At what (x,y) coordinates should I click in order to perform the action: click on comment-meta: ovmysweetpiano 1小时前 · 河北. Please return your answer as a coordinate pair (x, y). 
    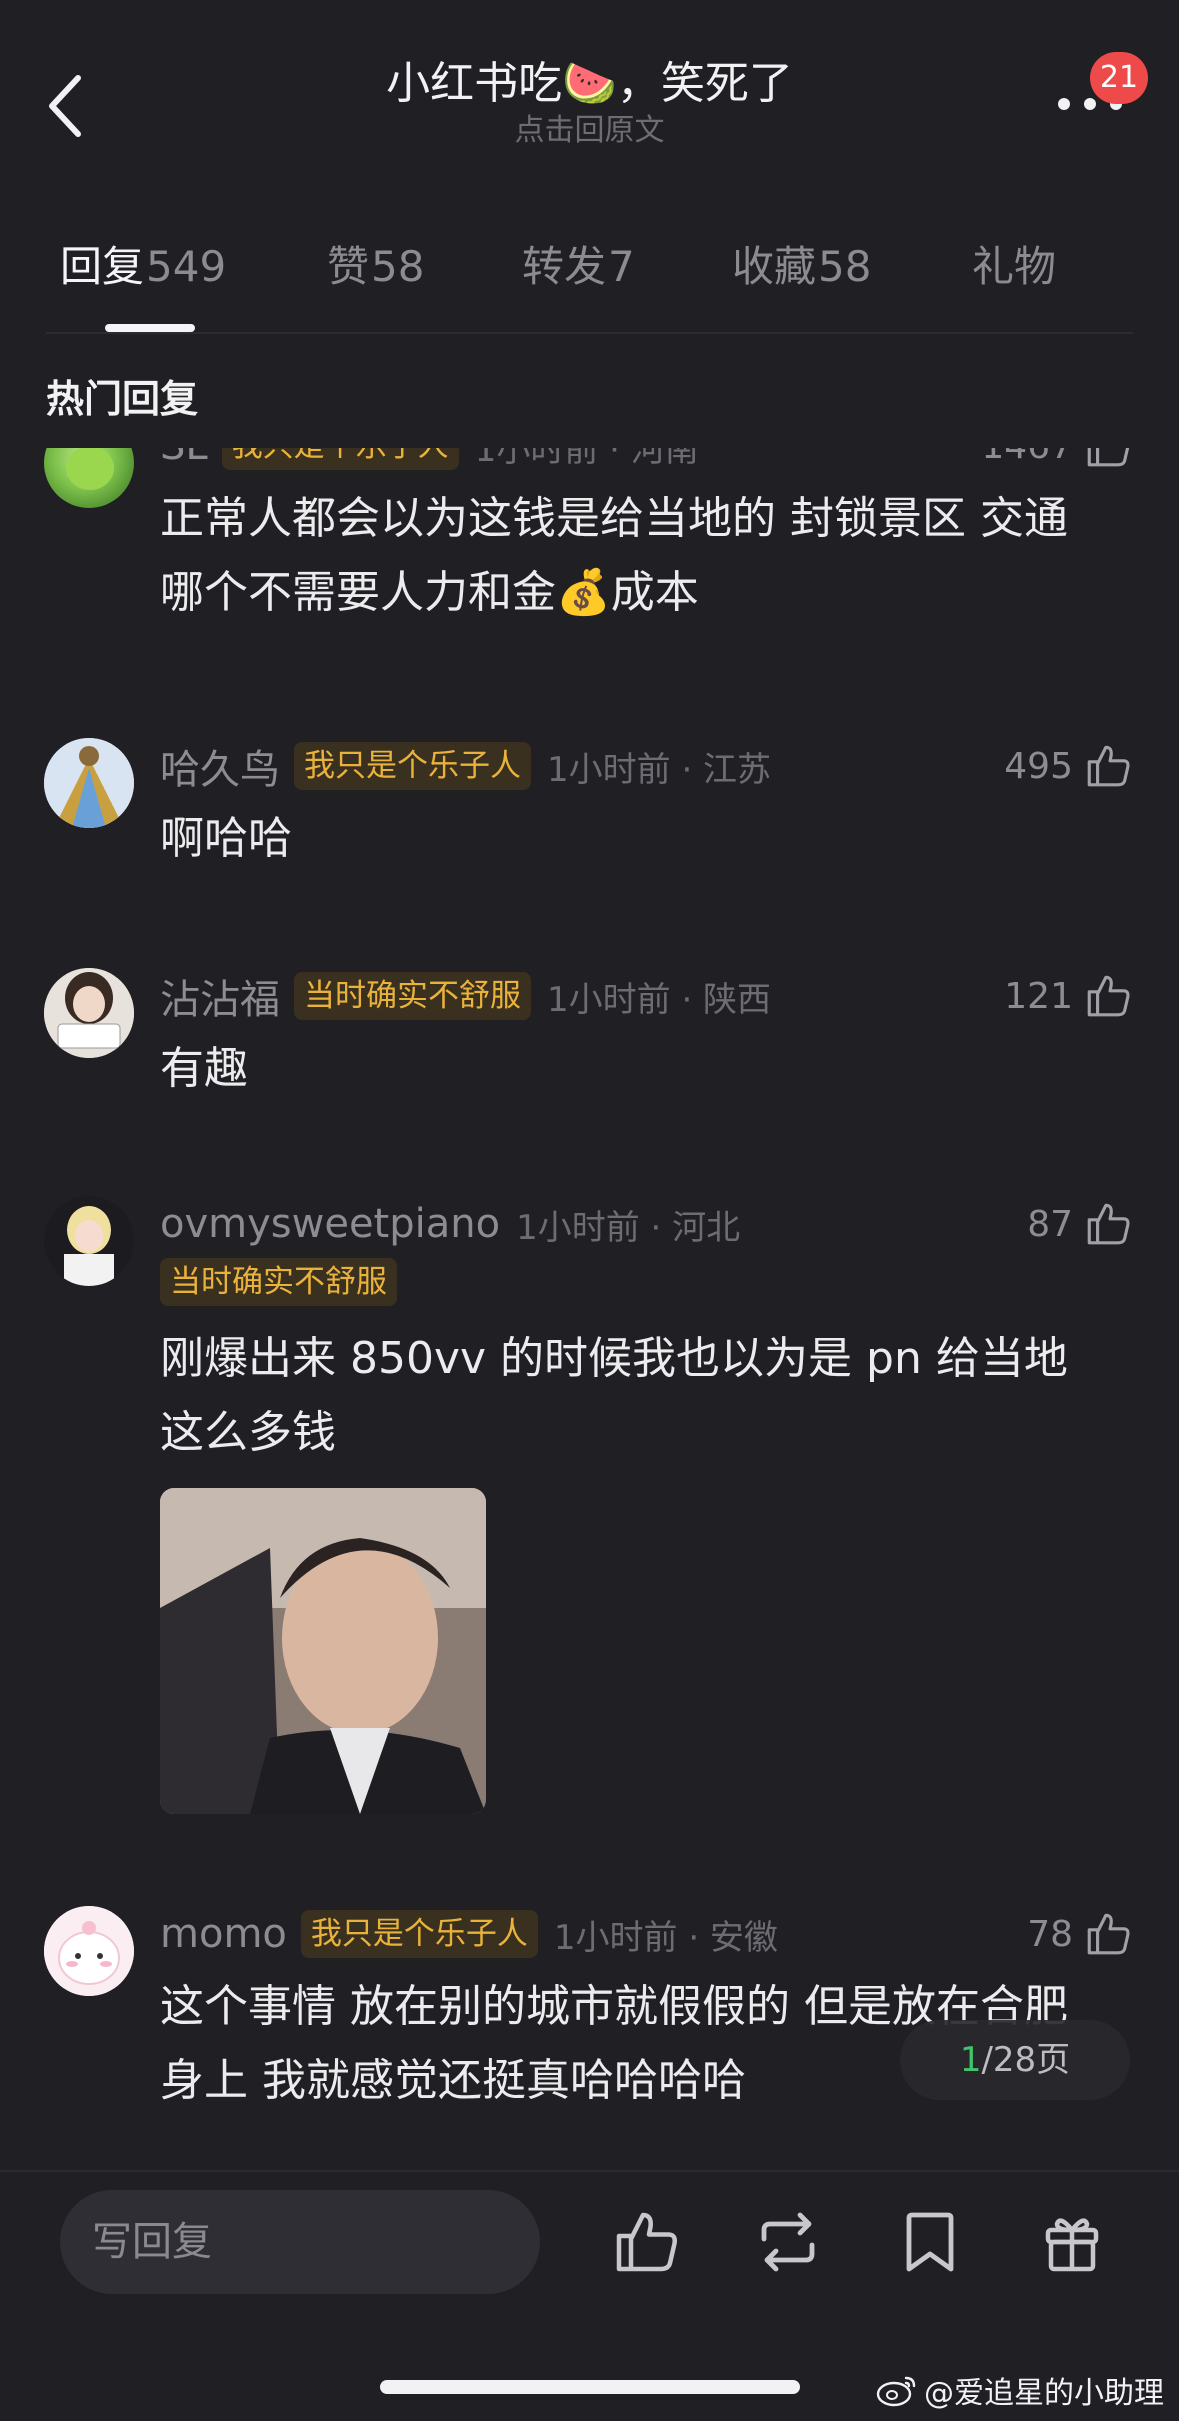
    Looking at the image, I should click on (450, 1224).